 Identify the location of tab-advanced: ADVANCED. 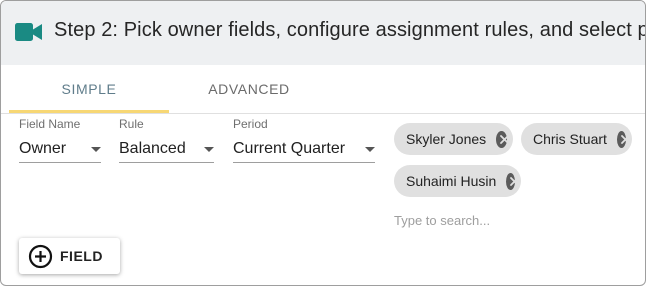
(249, 89).